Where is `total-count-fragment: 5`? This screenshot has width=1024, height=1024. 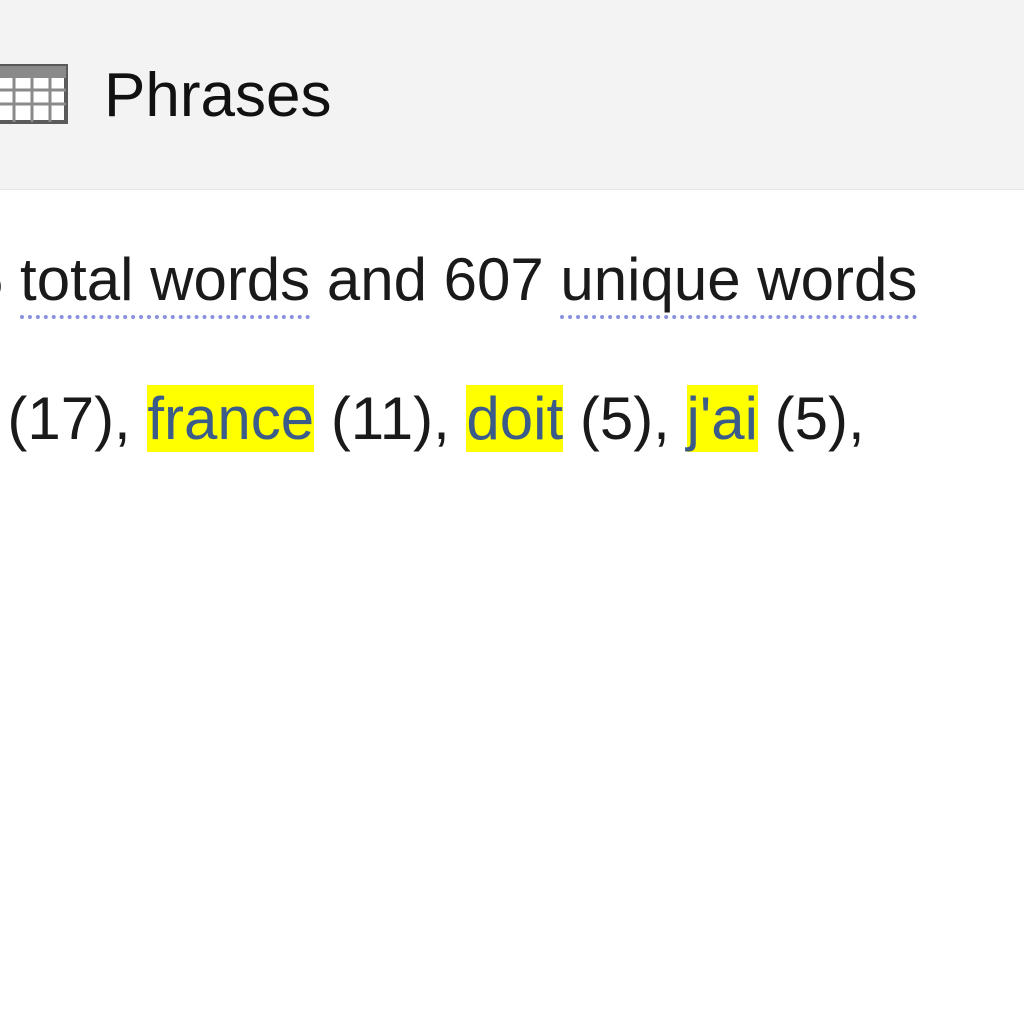
total-count-fragment: 5 is located at coordinates (1, 279).